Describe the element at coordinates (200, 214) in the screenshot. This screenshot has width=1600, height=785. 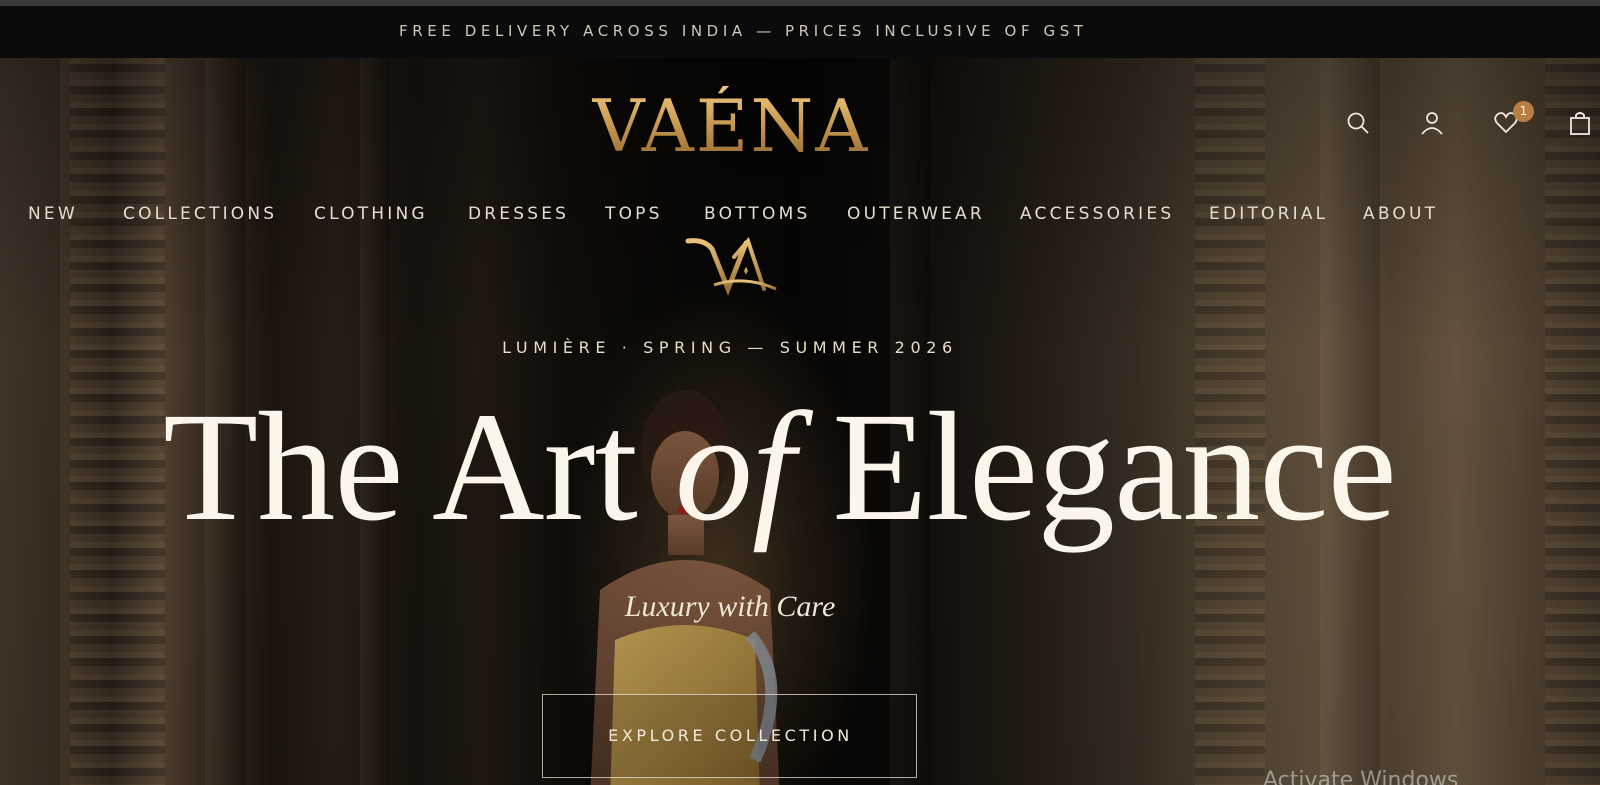
I see `nav-item-collections: COLLECTIONS` at that location.